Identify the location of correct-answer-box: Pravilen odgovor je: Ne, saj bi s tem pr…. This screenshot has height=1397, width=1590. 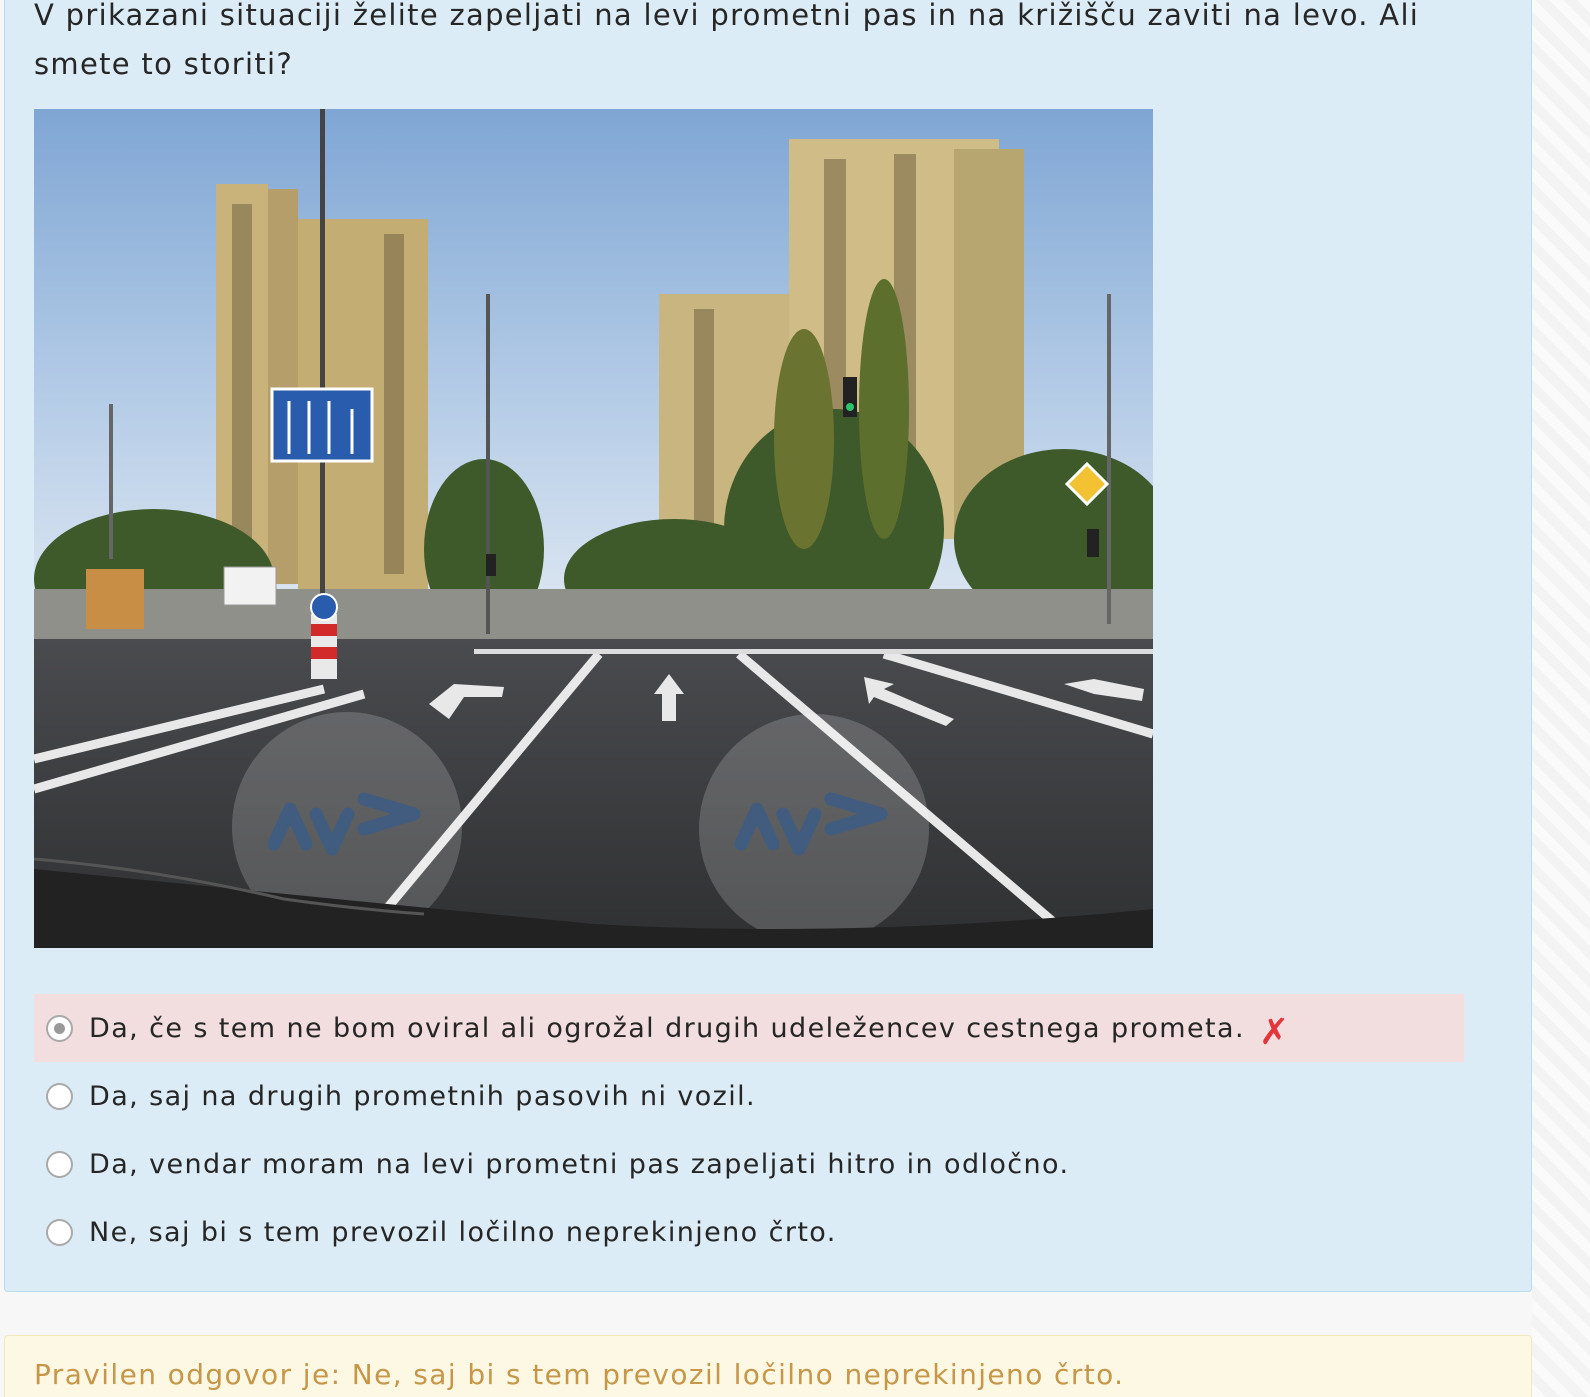
(768, 1366).